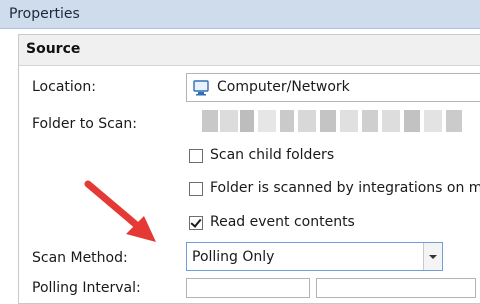 The image size is (480, 304). What do you see at coordinates (249, 50) in the screenshot?
I see `section-header: Source` at bounding box center [249, 50].